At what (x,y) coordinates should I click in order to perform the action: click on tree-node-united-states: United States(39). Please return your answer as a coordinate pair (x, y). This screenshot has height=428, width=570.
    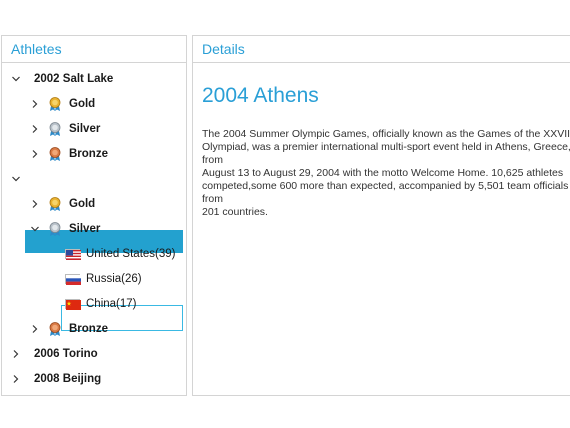
    Looking at the image, I should click on (120, 253).